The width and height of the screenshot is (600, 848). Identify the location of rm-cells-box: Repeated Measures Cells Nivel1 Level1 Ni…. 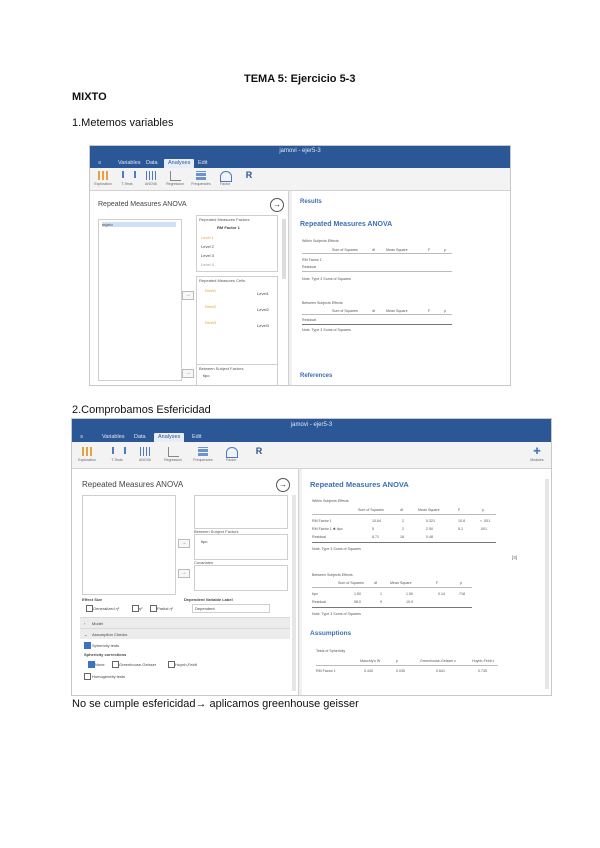
(237, 321).